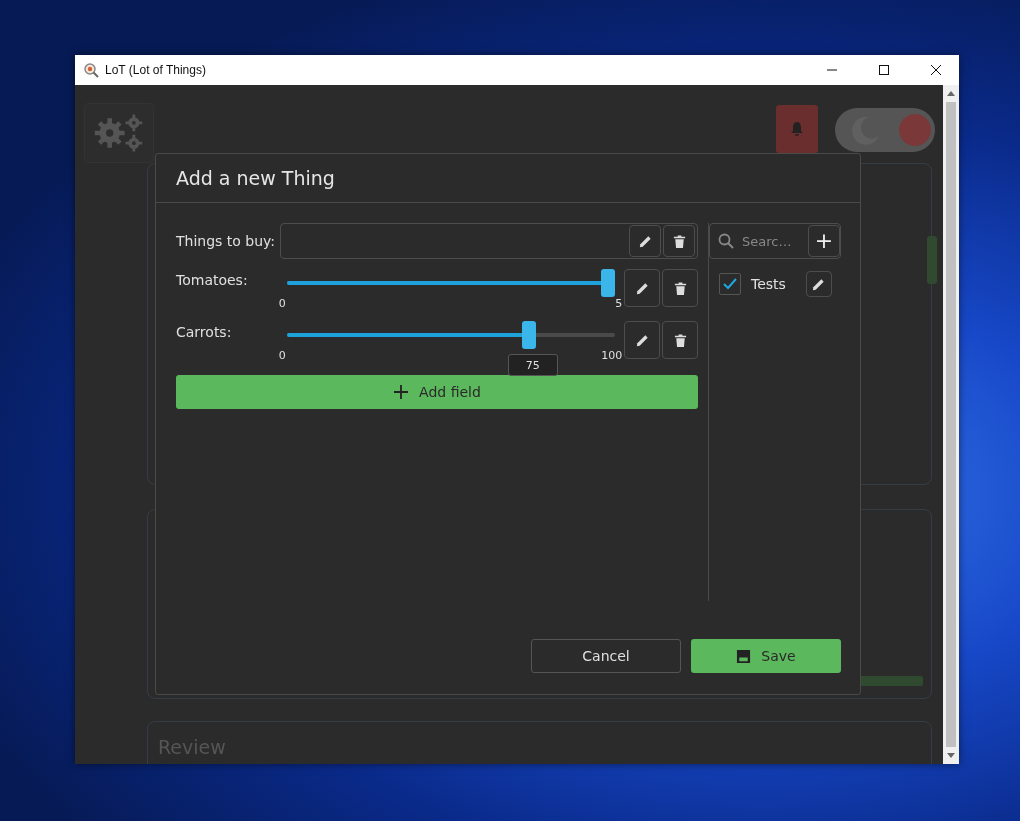 This screenshot has height=821, width=1020. What do you see at coordinates (226, 241) in the screenshot?
I see `field-label: Things to buy:` at bounding box center [226, 241].